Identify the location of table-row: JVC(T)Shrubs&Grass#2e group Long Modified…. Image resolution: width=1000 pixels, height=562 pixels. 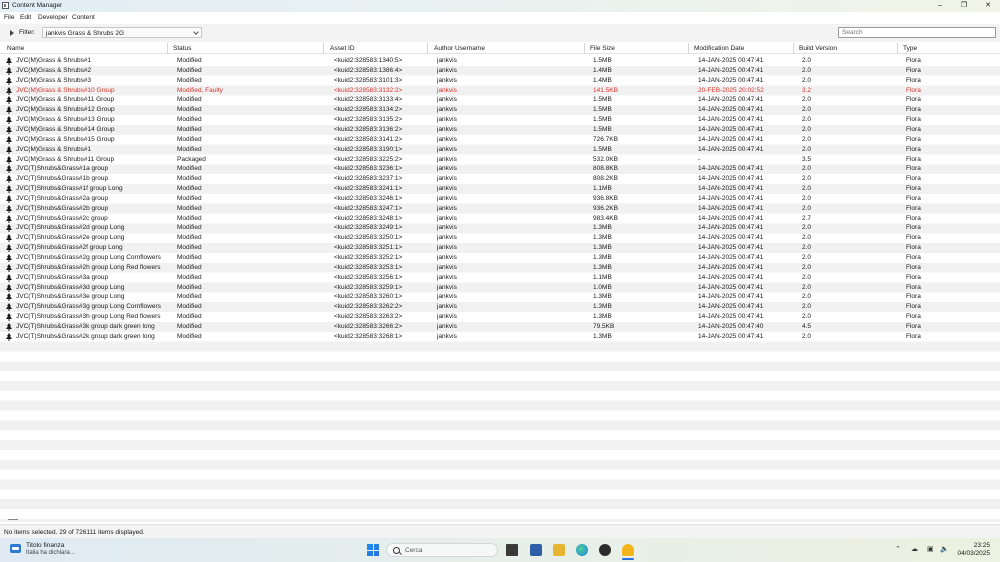
(500, 238).